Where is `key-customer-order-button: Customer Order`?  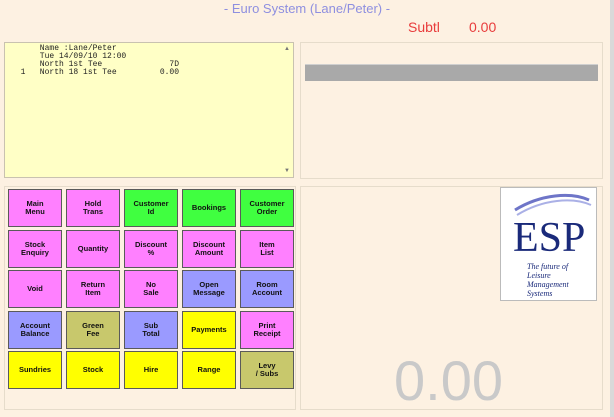 key-customer-order-button: Customer Order is located at coordinates (267, 208).